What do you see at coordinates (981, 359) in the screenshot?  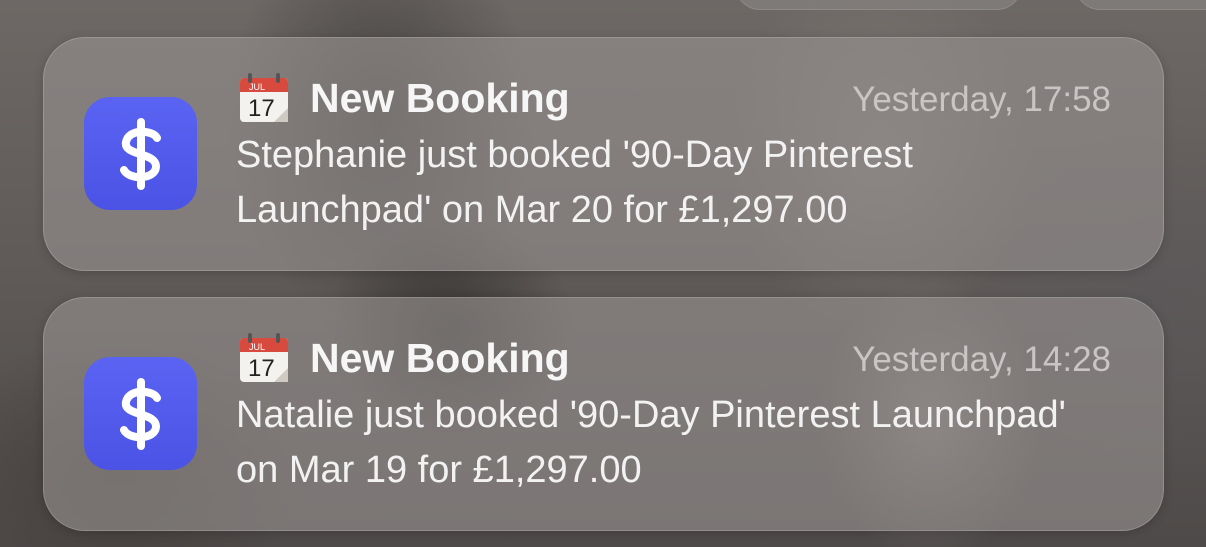 I see `notification-timestamp: Yesterday, 14:28` at bounding box center [981, 359].